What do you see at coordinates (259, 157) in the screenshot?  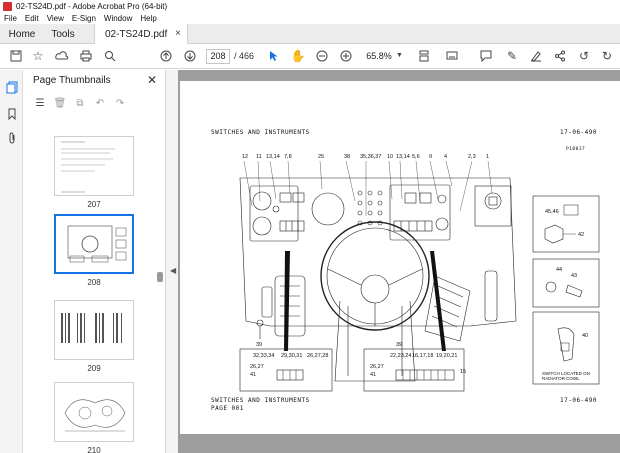 I see `callout-label: 11` at bounding box center [259, 157].